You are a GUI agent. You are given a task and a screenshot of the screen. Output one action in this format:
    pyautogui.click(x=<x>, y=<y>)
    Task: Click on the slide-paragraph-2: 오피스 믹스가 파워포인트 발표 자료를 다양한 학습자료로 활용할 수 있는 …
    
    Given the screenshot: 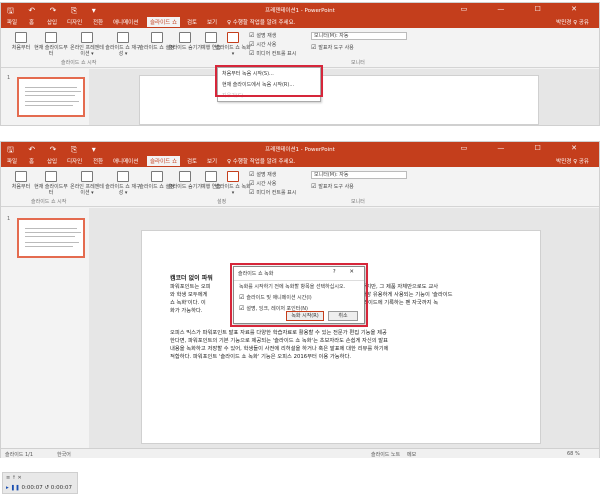 What is the action you would take?
    pyautogui.click(x=350, y=345)
    